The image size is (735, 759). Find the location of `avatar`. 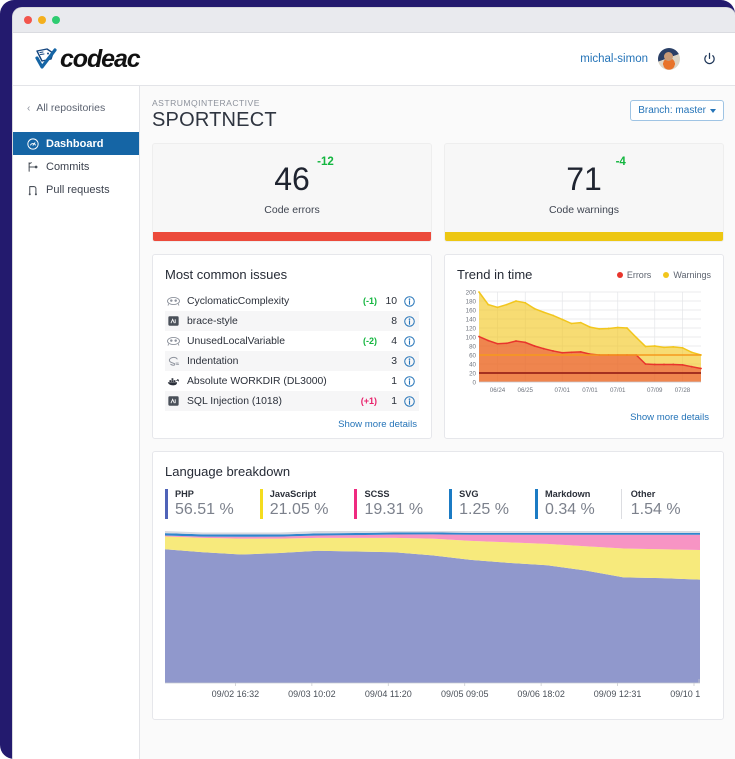

avatar is located at coordinates (669, 59).